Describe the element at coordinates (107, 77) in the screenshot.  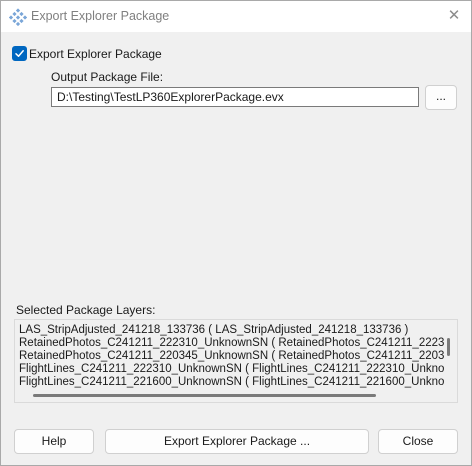
I see `output-package-file-label: Output Package File:` at that location.